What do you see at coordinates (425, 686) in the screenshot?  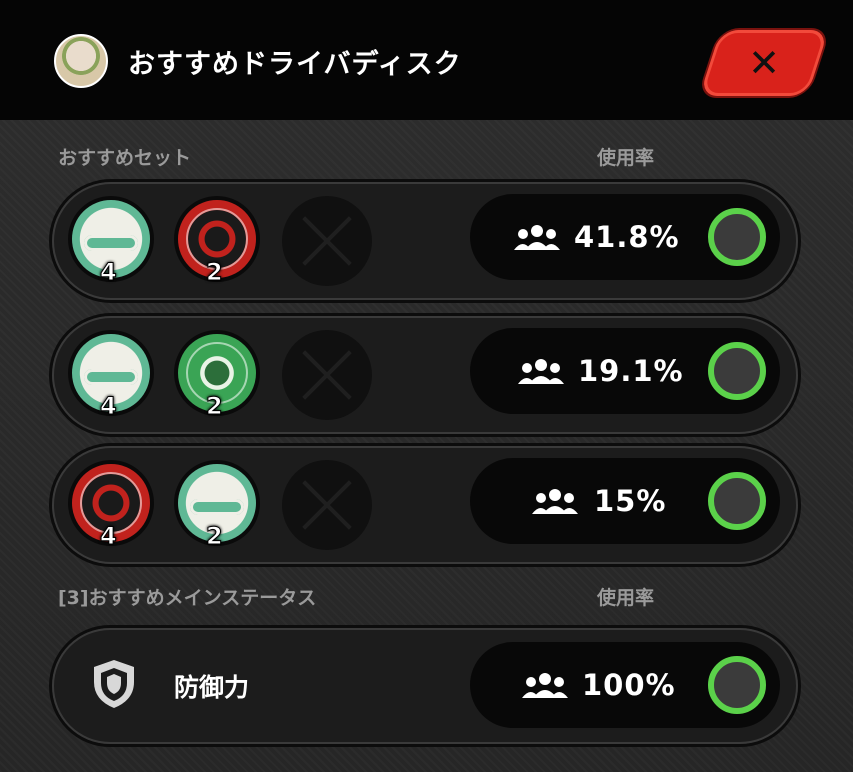 I see `main-status-row: 防御力 100%` at bounding box center [425, 686].